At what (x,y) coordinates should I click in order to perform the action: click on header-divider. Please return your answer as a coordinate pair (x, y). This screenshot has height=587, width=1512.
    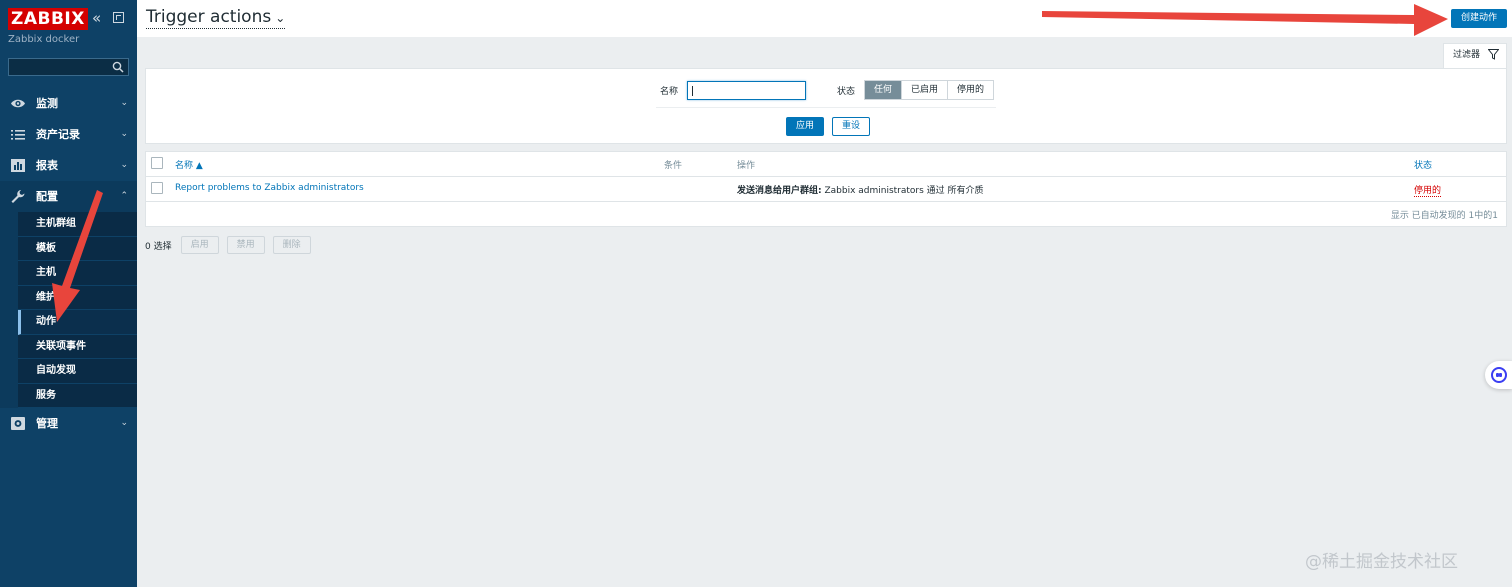
    Looking at the image, I should click on (826, 176).